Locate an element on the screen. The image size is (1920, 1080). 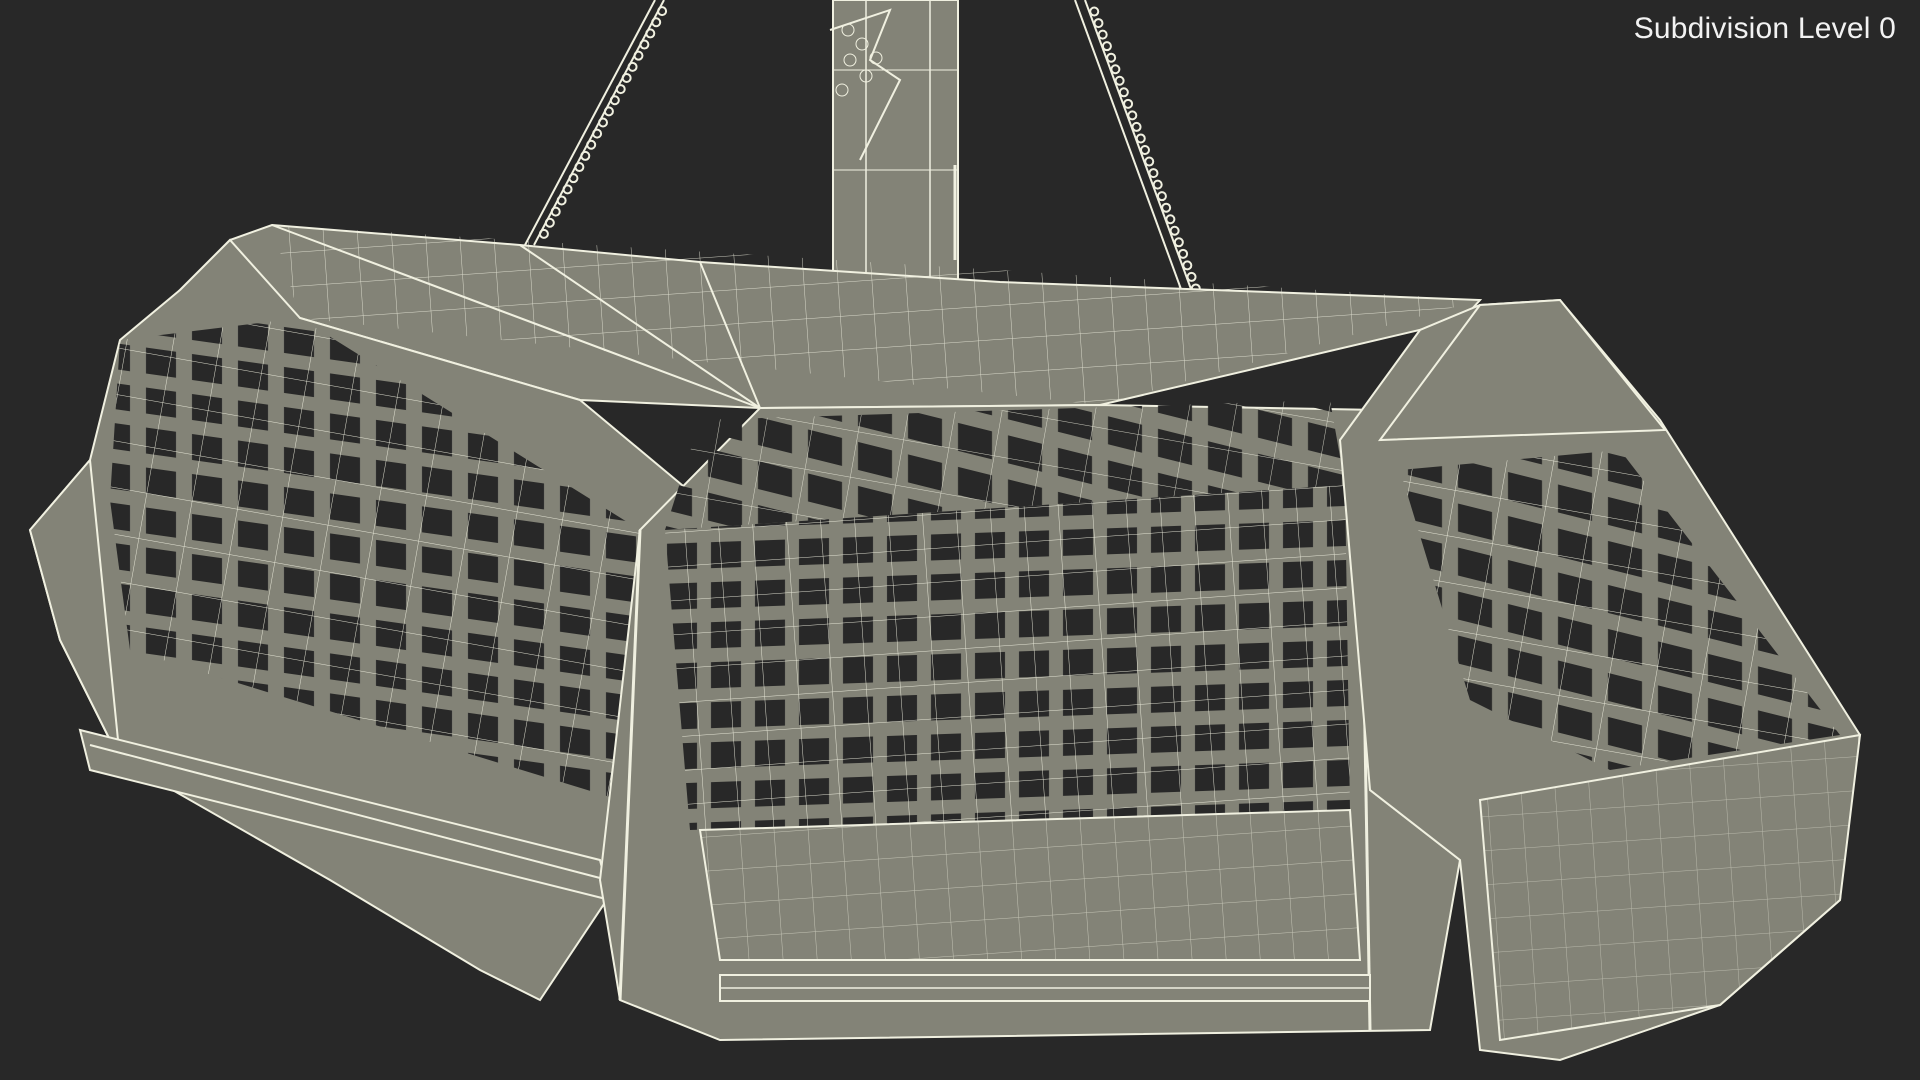
subdivision-level-label: Subdivision Level 0 is located at coordinates (1764, 28).